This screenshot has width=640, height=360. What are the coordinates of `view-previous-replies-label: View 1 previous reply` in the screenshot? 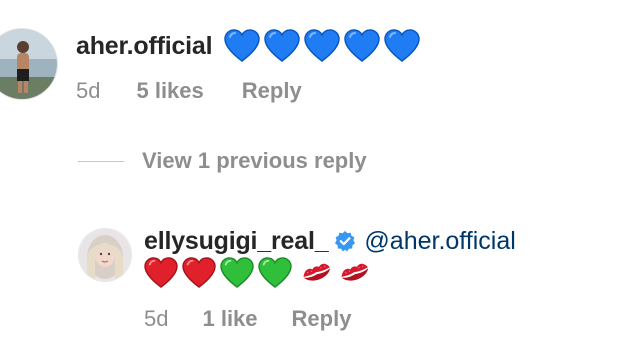 It's located at (254, 160).